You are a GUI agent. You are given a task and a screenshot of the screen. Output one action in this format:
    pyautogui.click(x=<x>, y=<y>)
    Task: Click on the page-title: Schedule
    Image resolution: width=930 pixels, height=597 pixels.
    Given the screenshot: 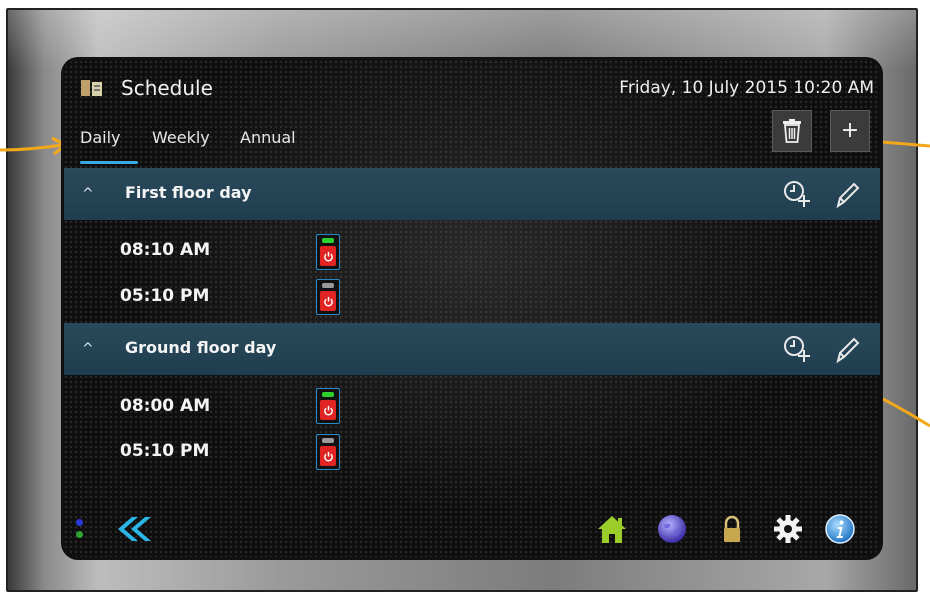 What is the action you would take?
    pyautogui.click(x=167, y=88)
    